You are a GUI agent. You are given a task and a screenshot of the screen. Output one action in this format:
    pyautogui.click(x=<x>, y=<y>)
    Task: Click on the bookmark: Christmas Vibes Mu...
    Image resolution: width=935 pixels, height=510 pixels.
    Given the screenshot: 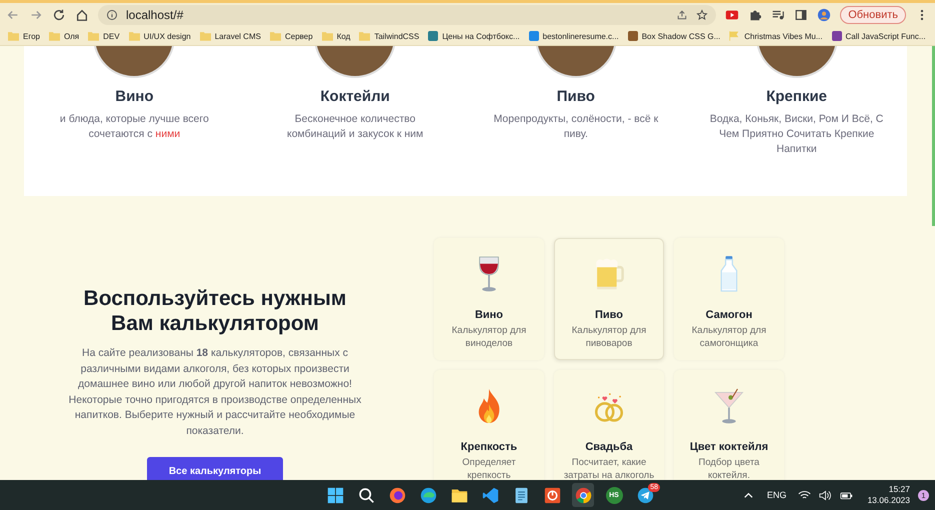 What is the action you would take?
    pyautogui.click(x=776, y=36)
    